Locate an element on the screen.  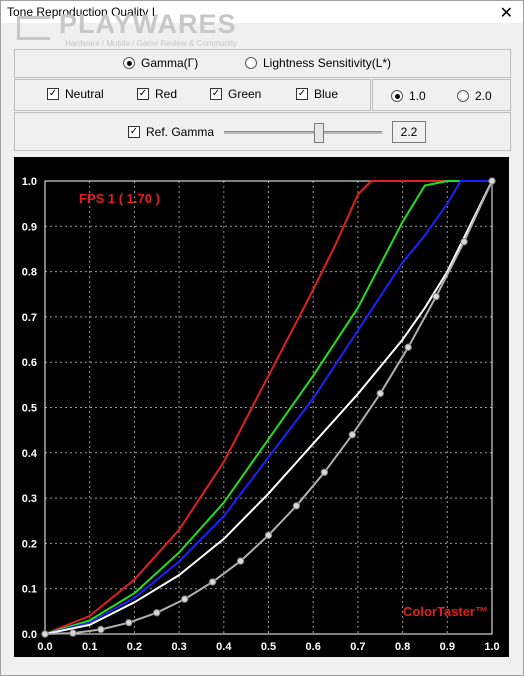
x-tick-label: 0.2 is located at coordinates (134, 647).